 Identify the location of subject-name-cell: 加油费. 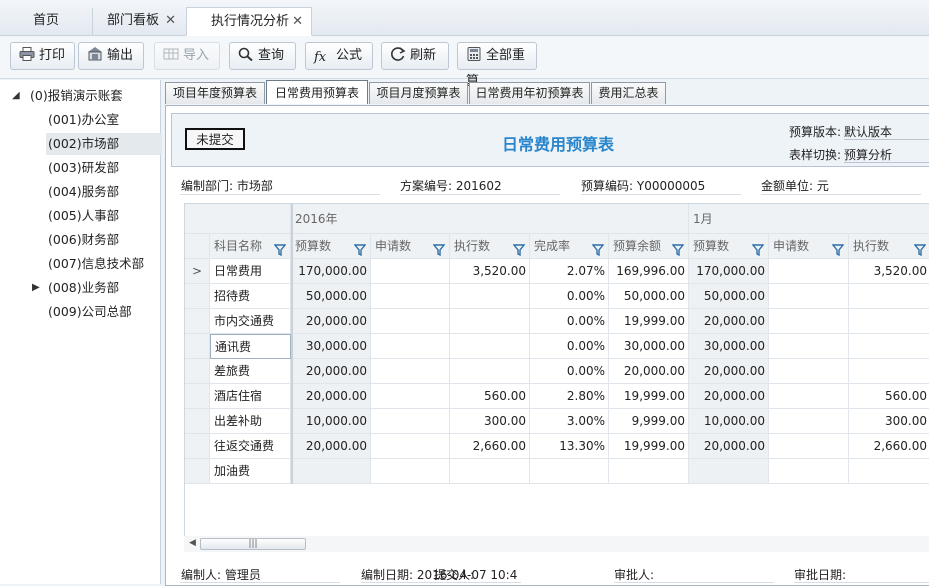
(250, 471).